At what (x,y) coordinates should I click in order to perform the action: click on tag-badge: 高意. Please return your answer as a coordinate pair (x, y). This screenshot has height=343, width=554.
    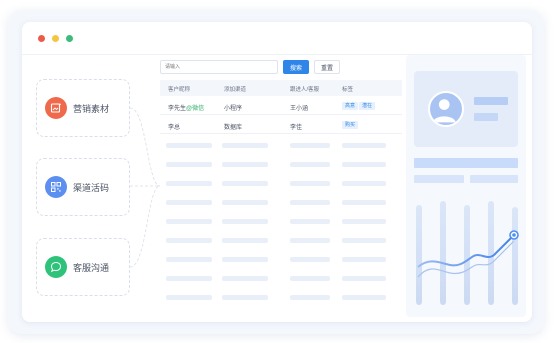
    Looking at the image, I should click on (350, 106).